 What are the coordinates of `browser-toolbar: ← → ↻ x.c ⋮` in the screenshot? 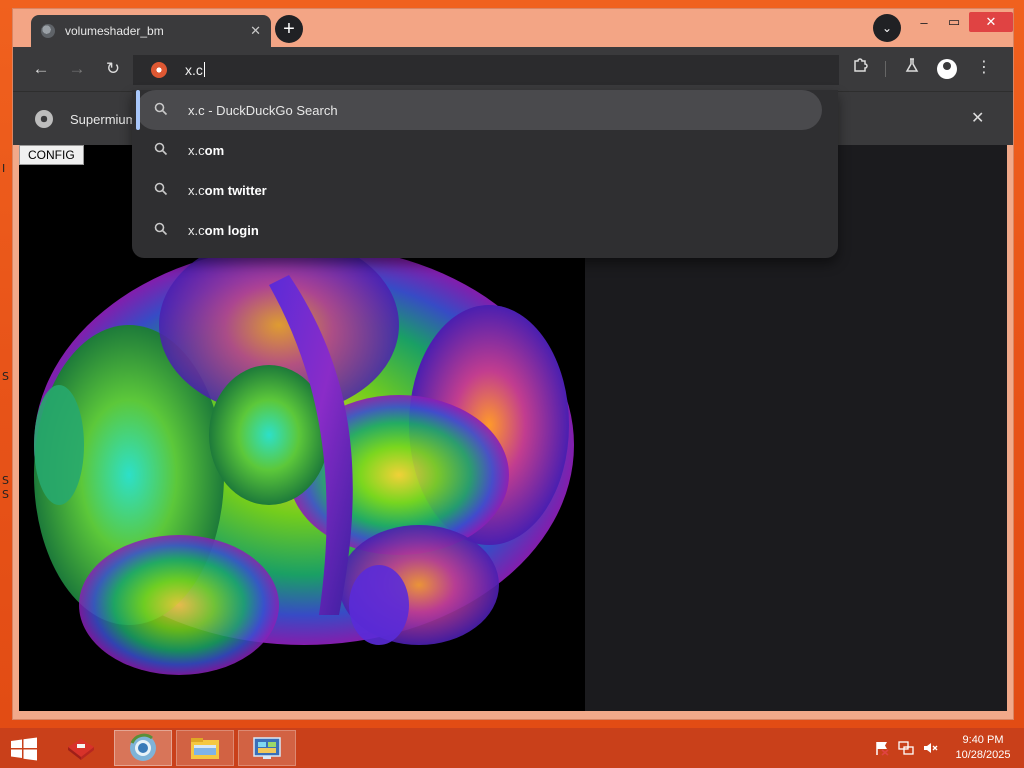 It's located at (513, 69).